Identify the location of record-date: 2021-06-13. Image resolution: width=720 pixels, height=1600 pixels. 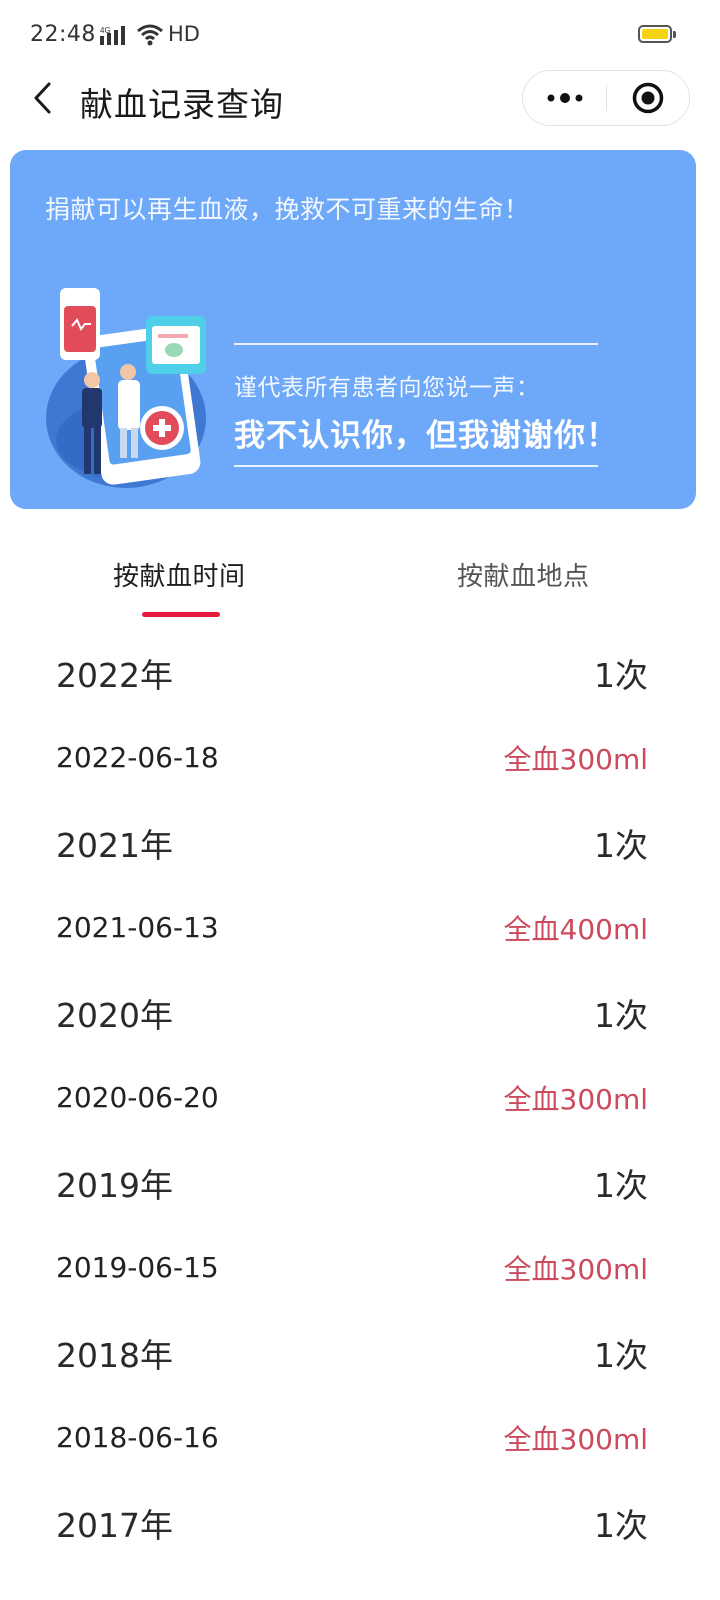
(137, 927).